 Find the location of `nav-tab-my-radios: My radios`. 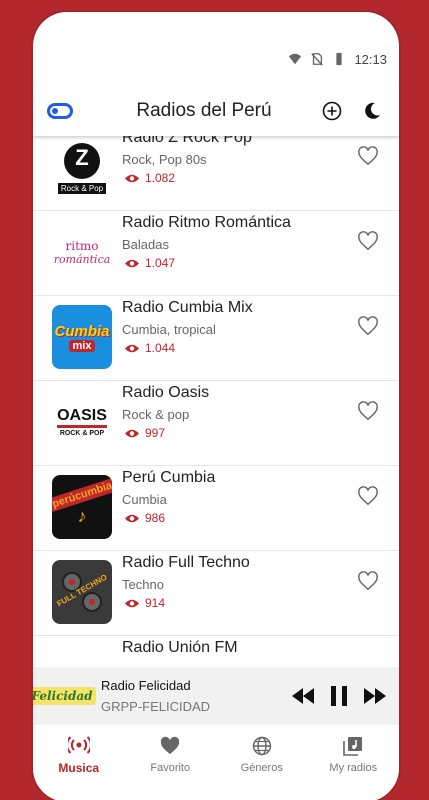

nav-tab-my-radios: My radios is located at coordinates (353, 755).